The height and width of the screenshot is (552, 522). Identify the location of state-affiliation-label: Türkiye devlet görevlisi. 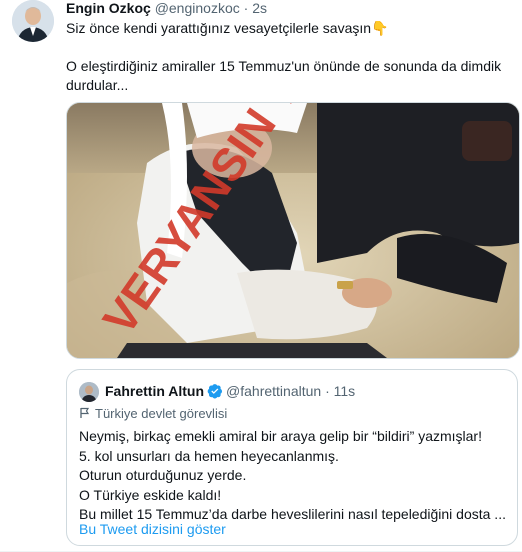
(153, 413).